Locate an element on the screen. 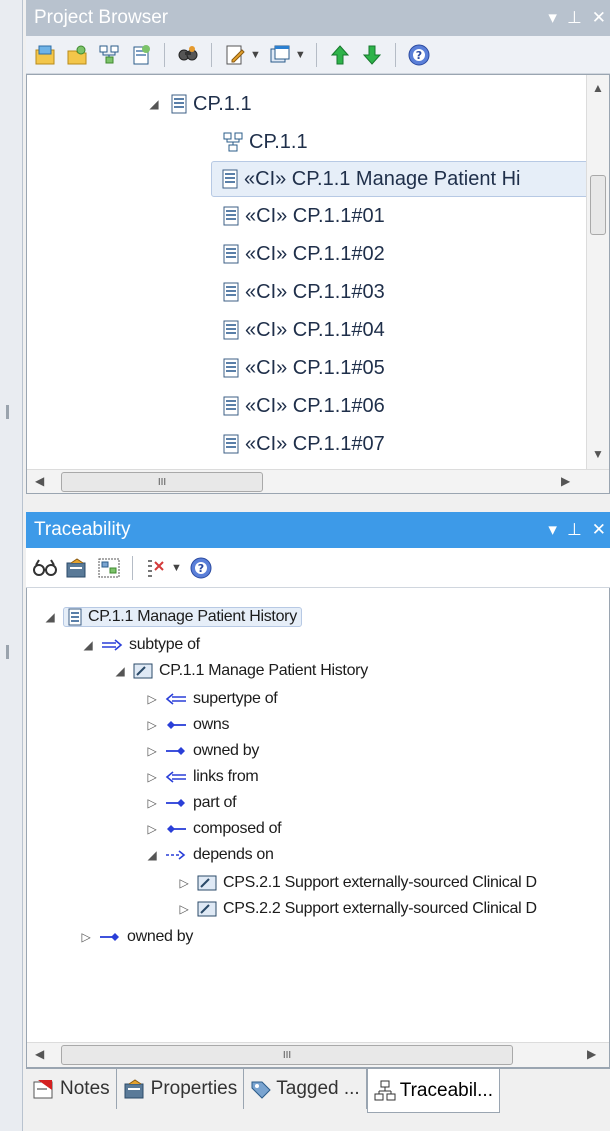  left-arrow-icon is located at coordinates (176, 699).